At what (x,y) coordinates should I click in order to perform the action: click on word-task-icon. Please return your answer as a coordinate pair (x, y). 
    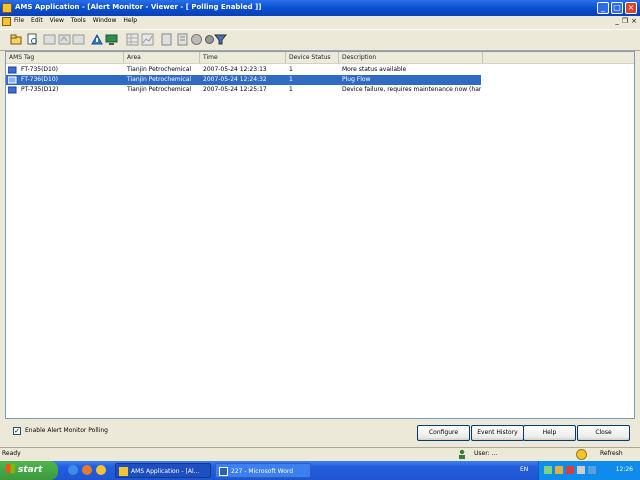
    Looking at the image, I should click on (223, 471).